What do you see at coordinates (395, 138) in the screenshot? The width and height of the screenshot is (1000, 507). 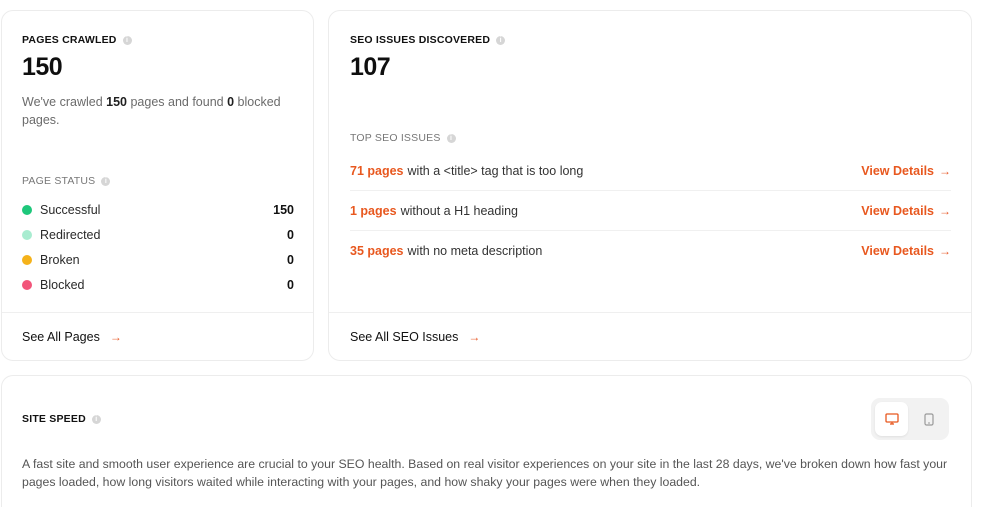 I see `top-seo-issues-title: TOP SEO ISSUES` at bounding box center [395, 138].